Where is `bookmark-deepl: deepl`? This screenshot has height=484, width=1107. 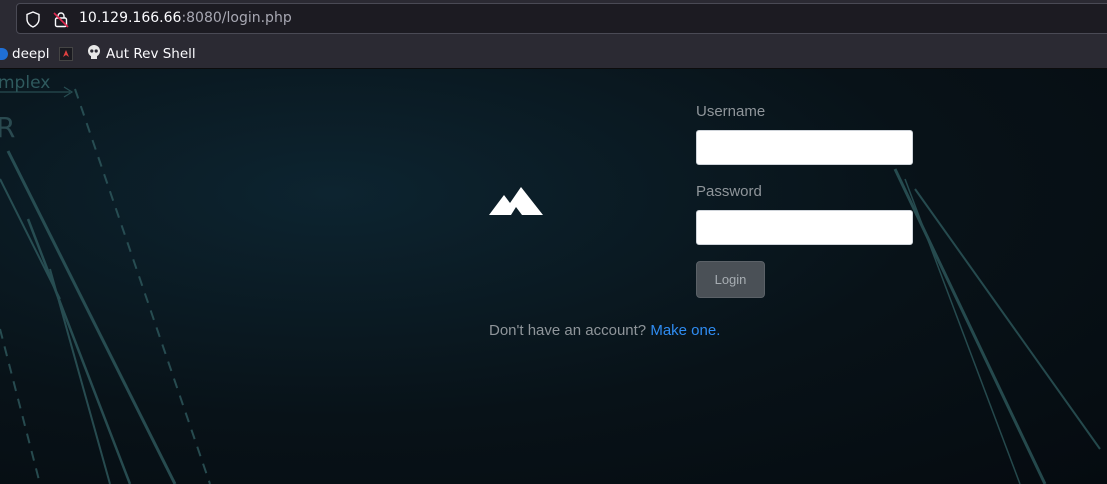 bookmark-deepl: deepl is located at coordinates (25, 54).